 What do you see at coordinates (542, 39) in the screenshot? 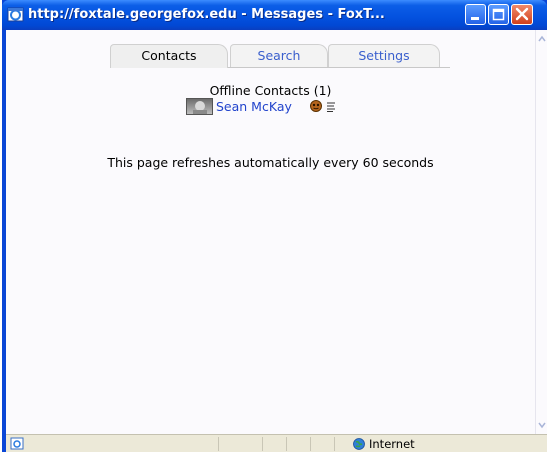
I see `scroll-up-icon` at bounding box center [542, 39].